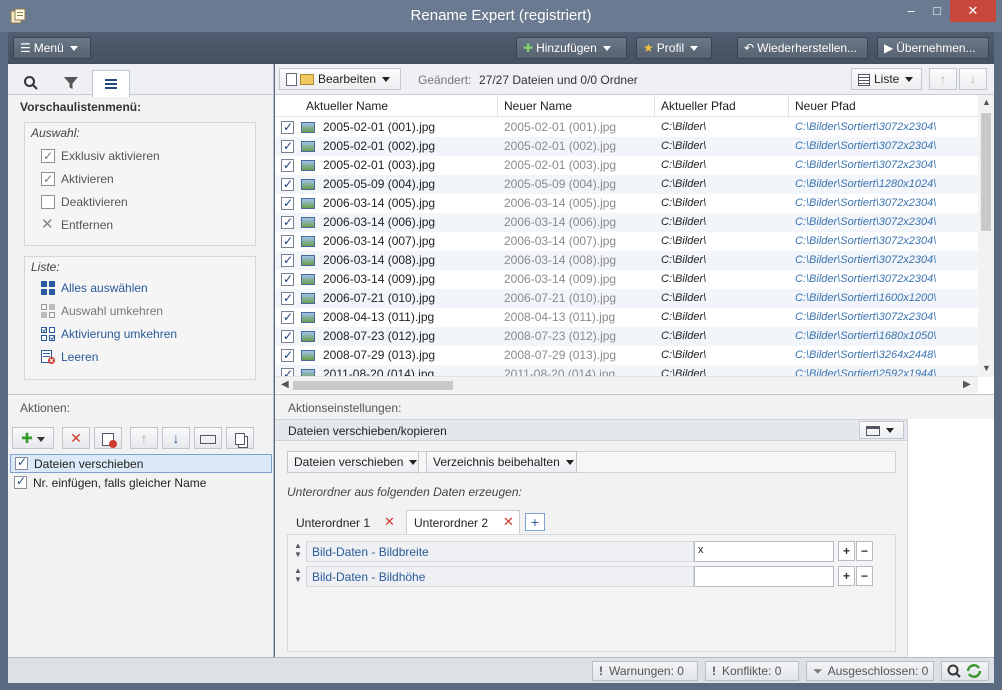  I want to click on move-mode-dropdown: Dateien verschieben, so click(353, 462).